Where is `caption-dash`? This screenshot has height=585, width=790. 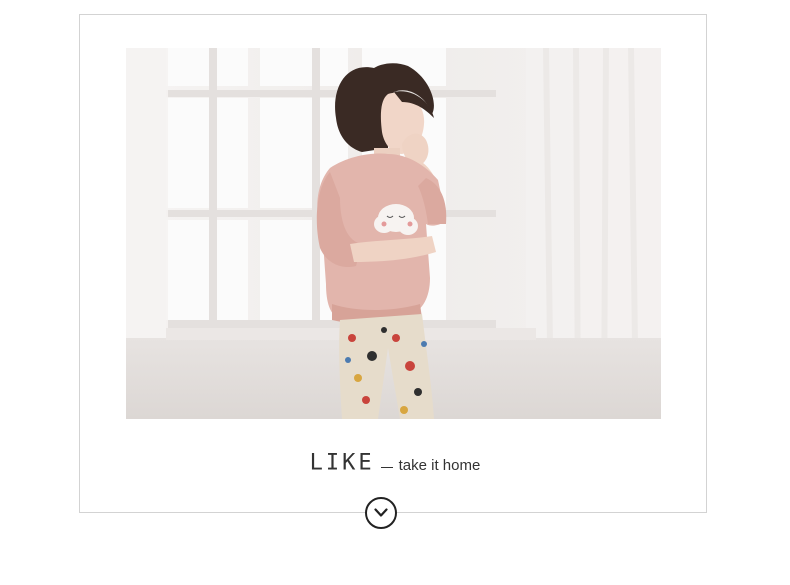
caption-dash is located at coordinates (386, 467).